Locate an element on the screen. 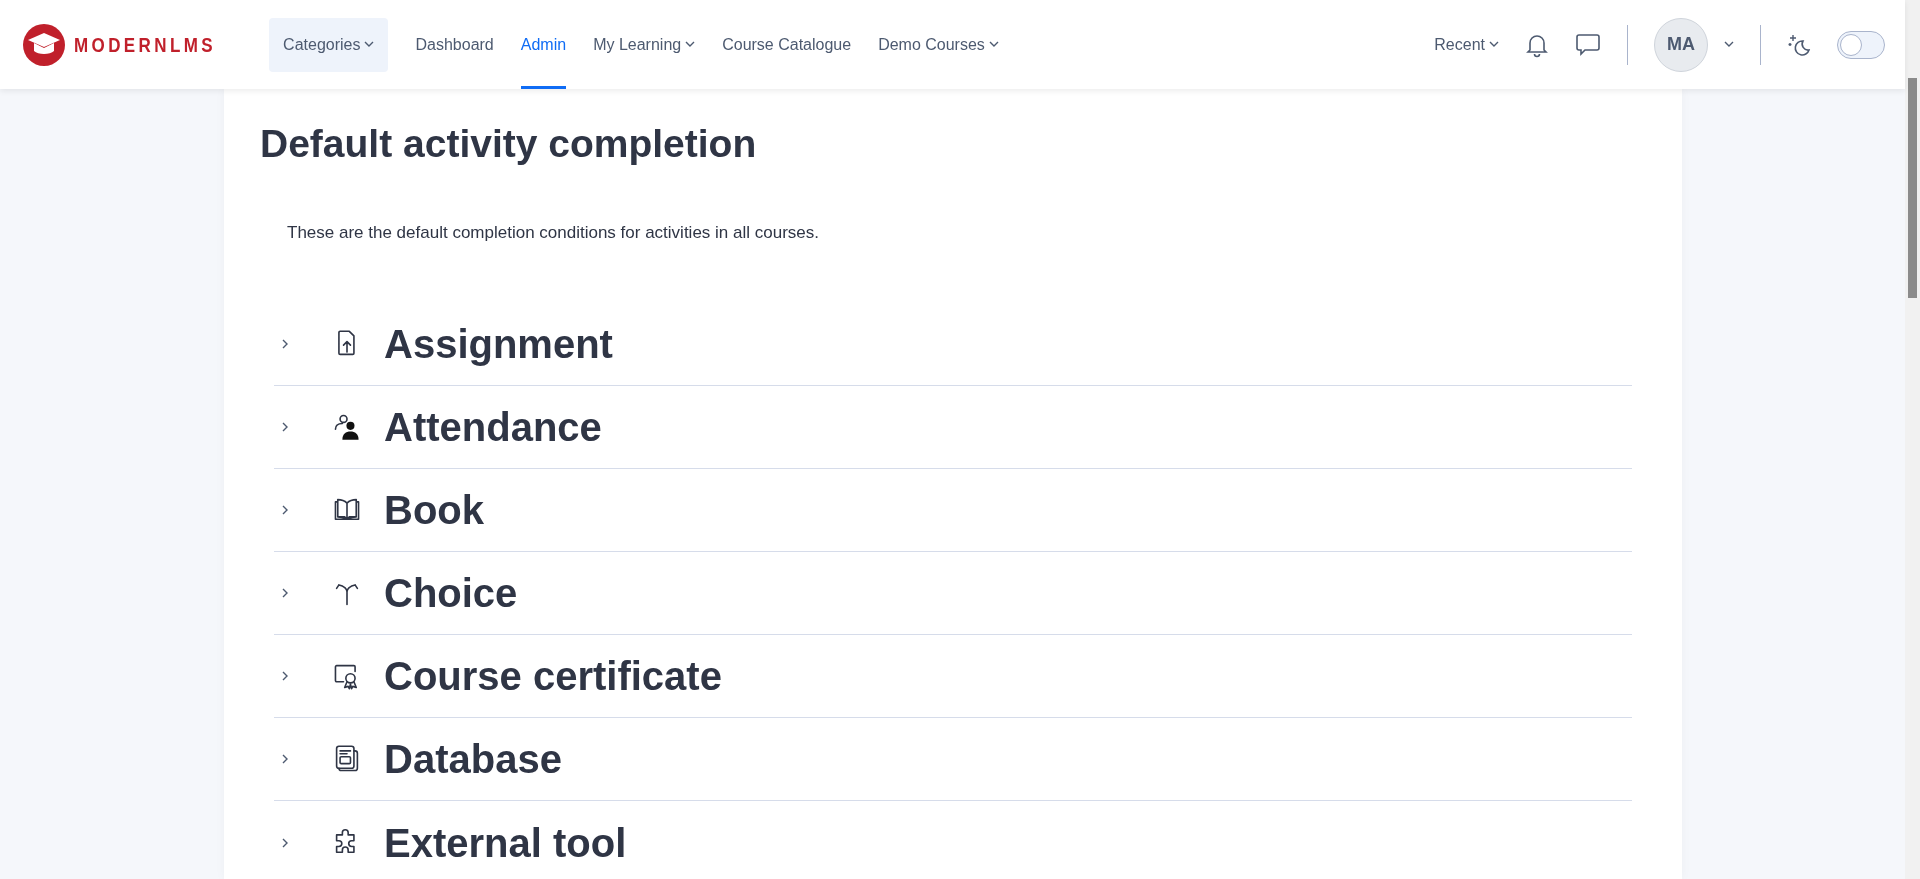 The width and height of the screenshot is (1920, 879). activity-heading: External tool is located at coordinates (505, 843).